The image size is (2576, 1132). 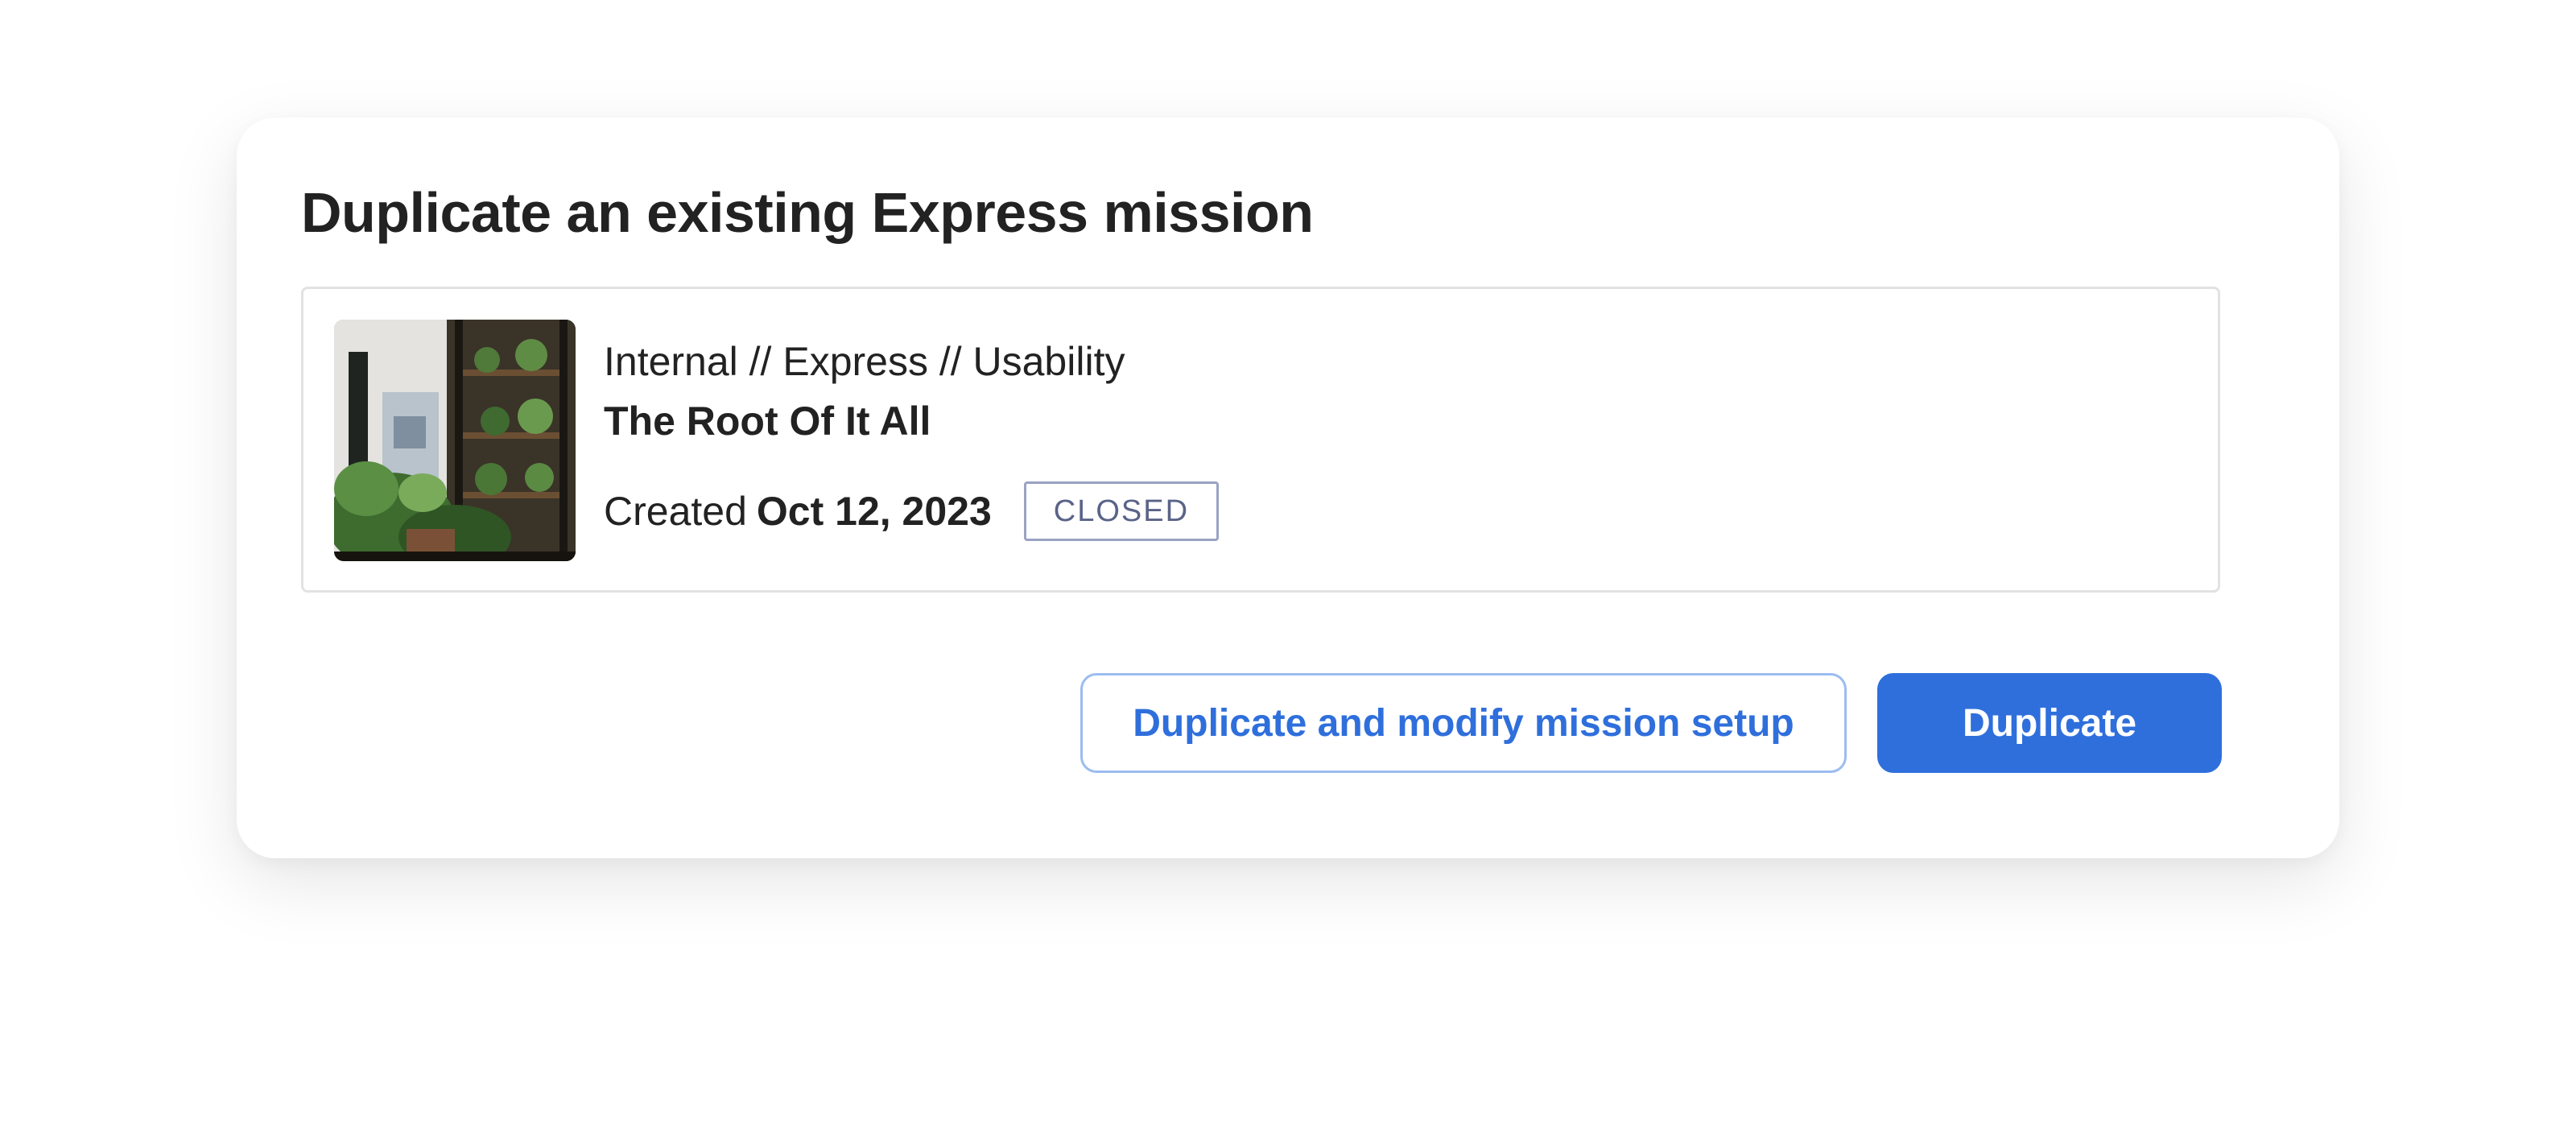 I want to click on plants-photo-image, so click(x=455, y=440).